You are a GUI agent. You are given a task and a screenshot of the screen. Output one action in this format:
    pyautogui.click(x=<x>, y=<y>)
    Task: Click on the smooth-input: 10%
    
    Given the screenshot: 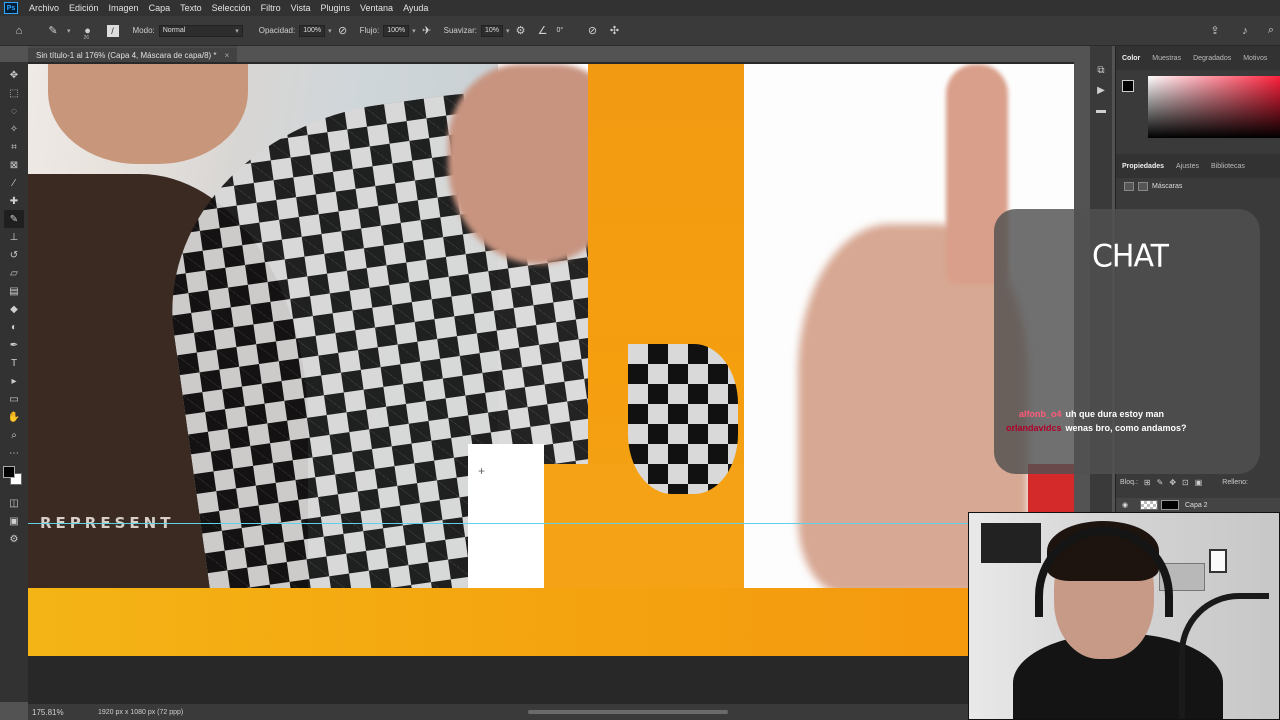 What is the action you would take?
    pyautogui.click(x=491, y=30)
    